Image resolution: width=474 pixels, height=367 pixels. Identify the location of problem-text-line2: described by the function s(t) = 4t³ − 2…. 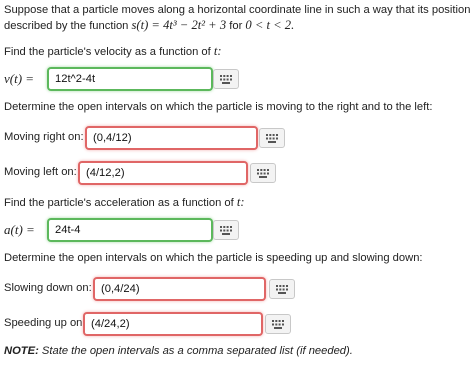
(149, 25).